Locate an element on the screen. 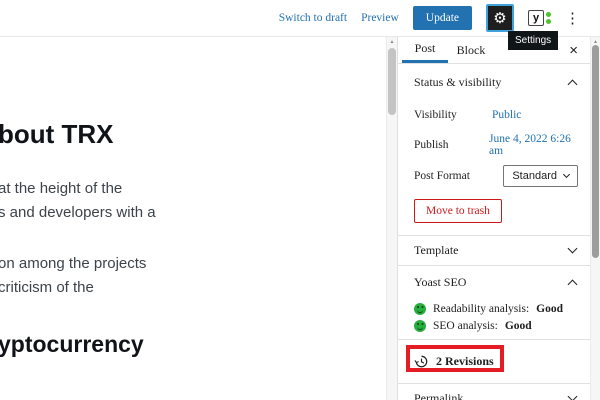 The width and height of the screenshot is (600, 400). close-sidebar-button: × is located at coordinates (573, 50).